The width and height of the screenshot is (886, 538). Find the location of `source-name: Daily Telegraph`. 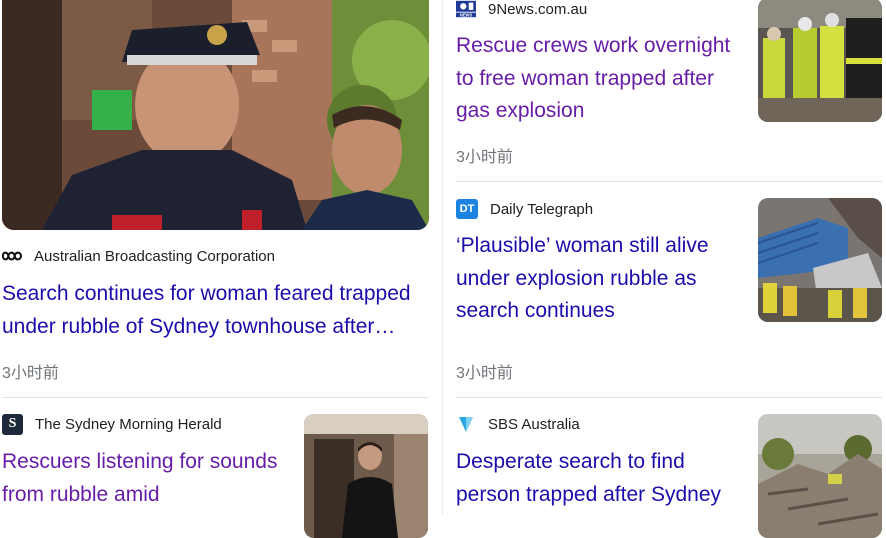

source-name: Daily Telegraph is located at coordinates (542, 209).